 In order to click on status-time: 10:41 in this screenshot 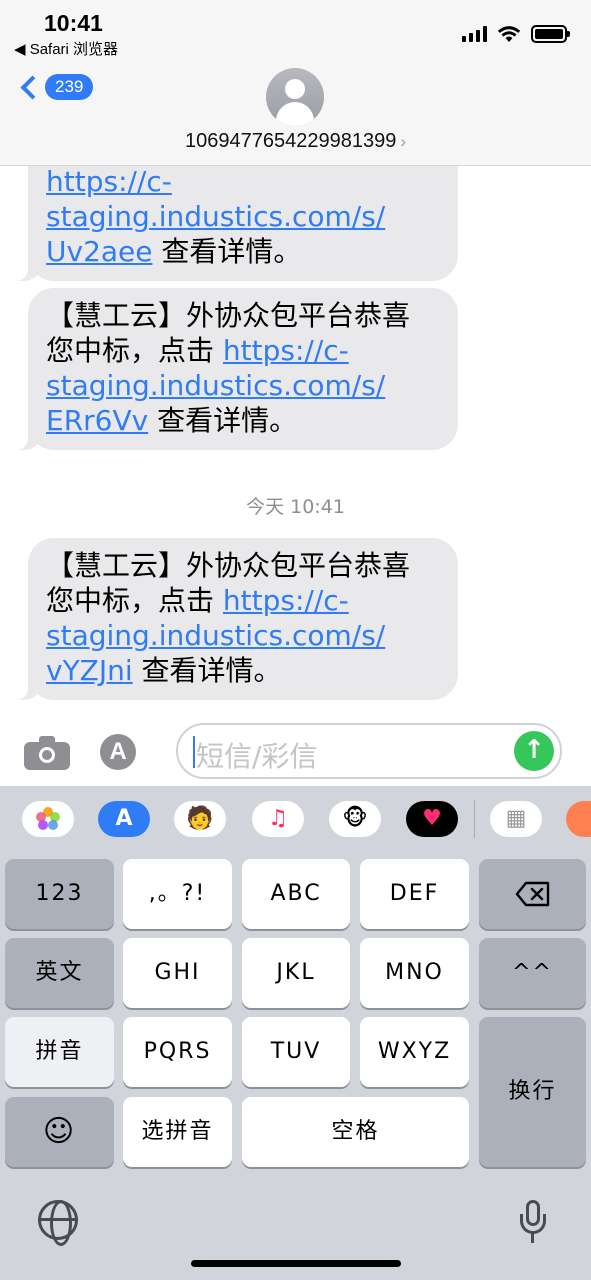, I will do `click(73, 23)`.